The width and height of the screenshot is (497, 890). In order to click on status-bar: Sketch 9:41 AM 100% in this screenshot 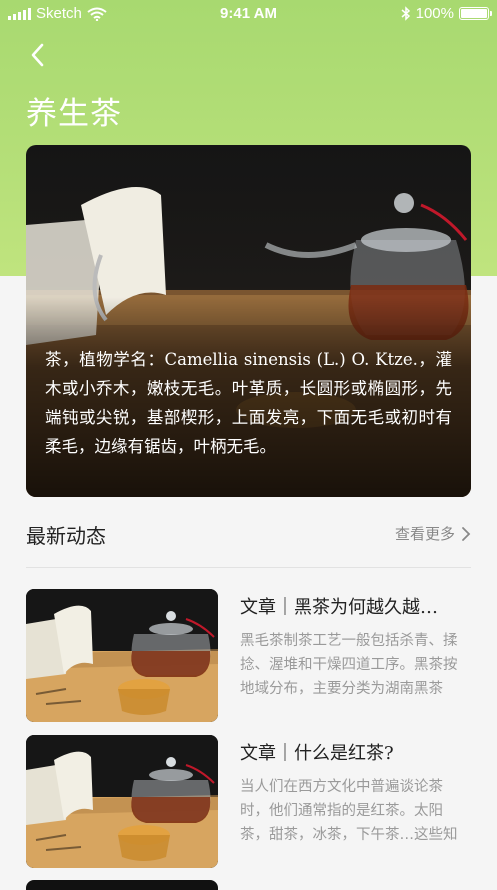, I will do `click(248, 14)`.